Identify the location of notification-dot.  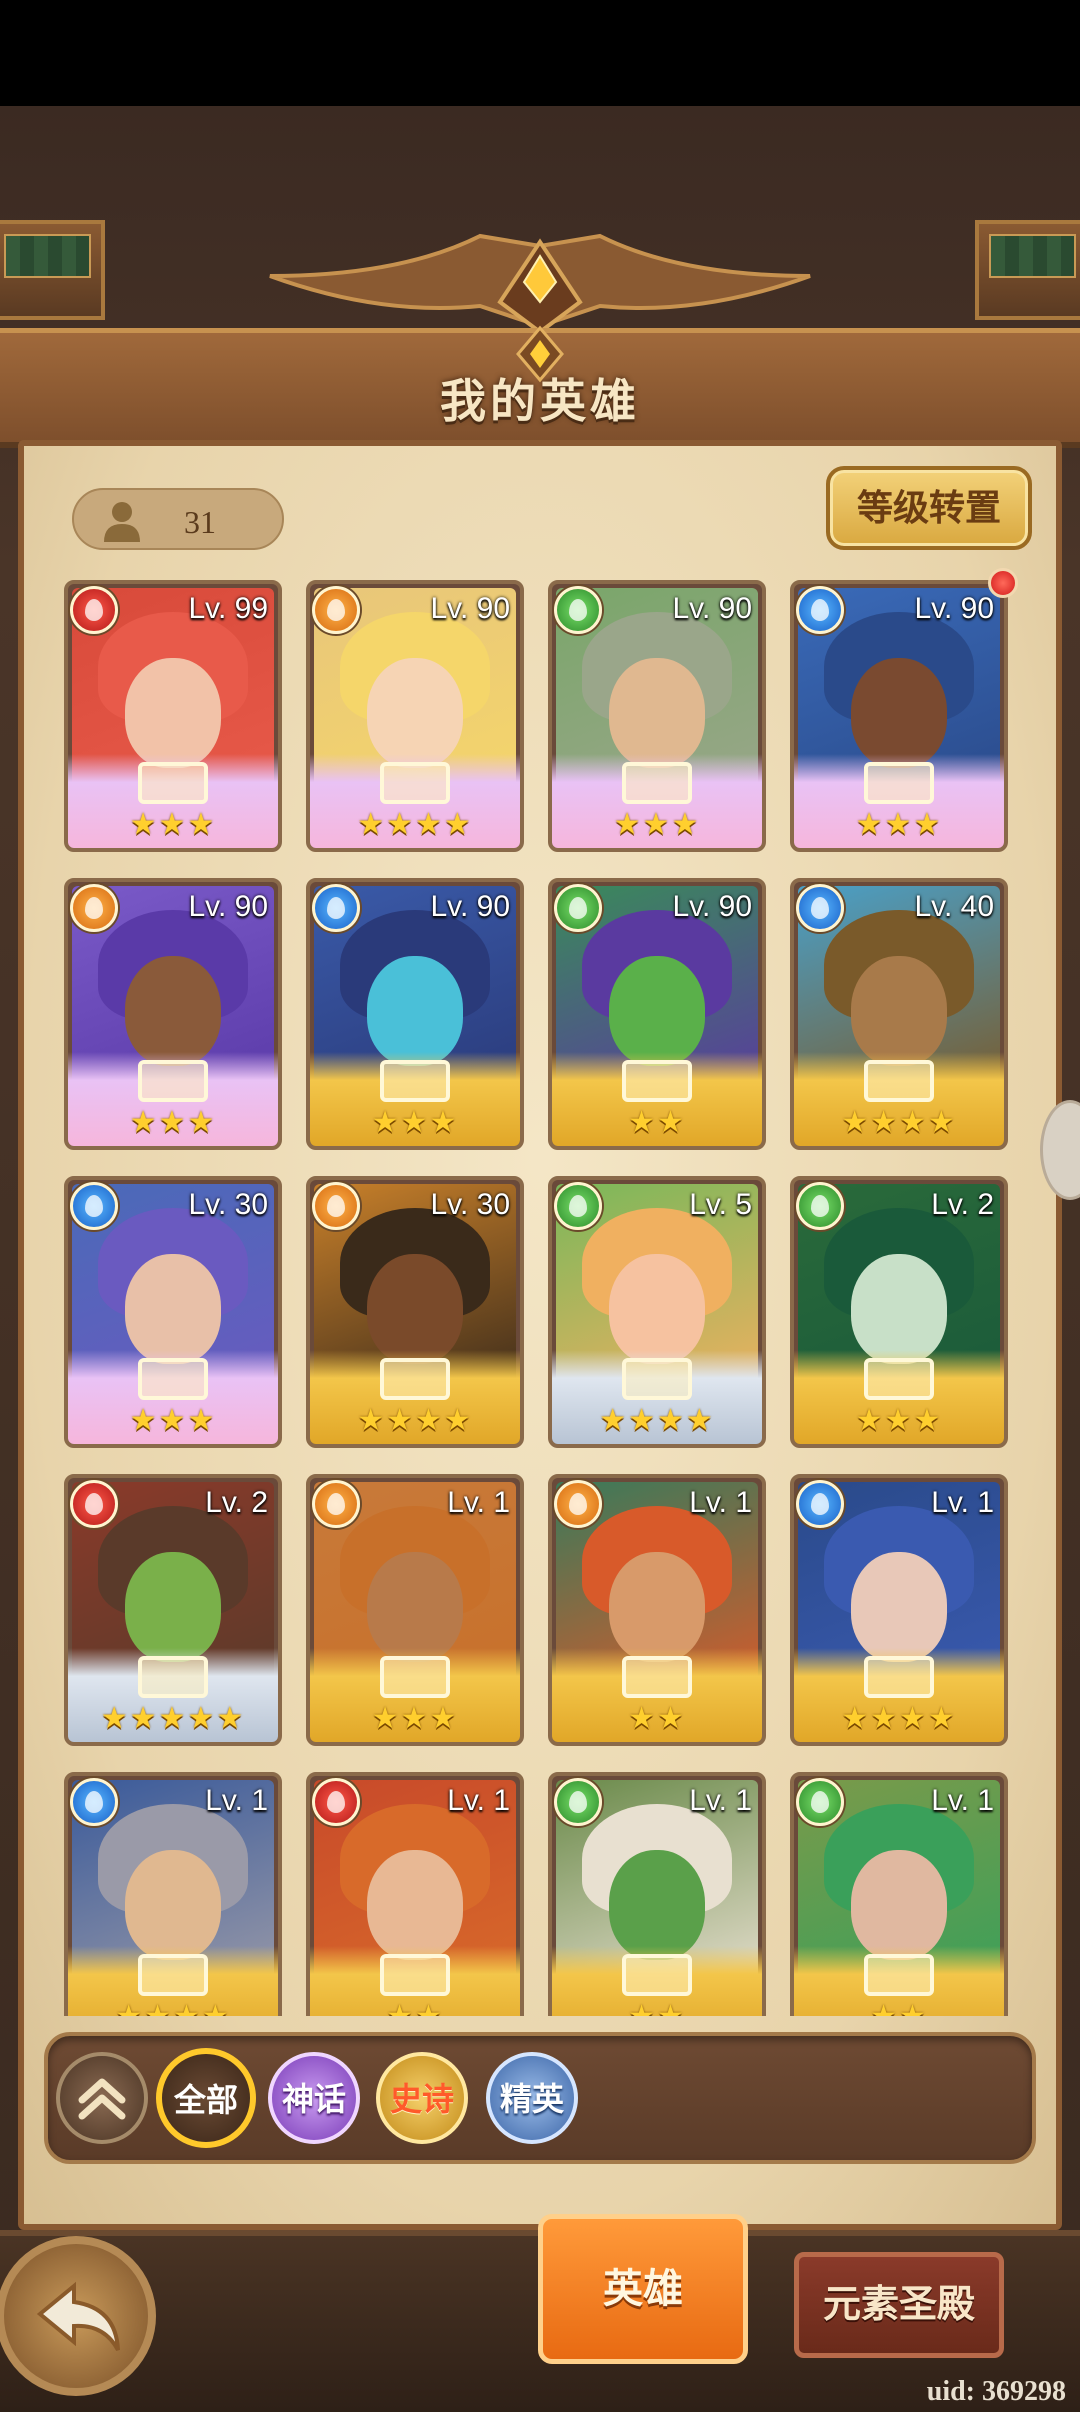
(1003, 583).